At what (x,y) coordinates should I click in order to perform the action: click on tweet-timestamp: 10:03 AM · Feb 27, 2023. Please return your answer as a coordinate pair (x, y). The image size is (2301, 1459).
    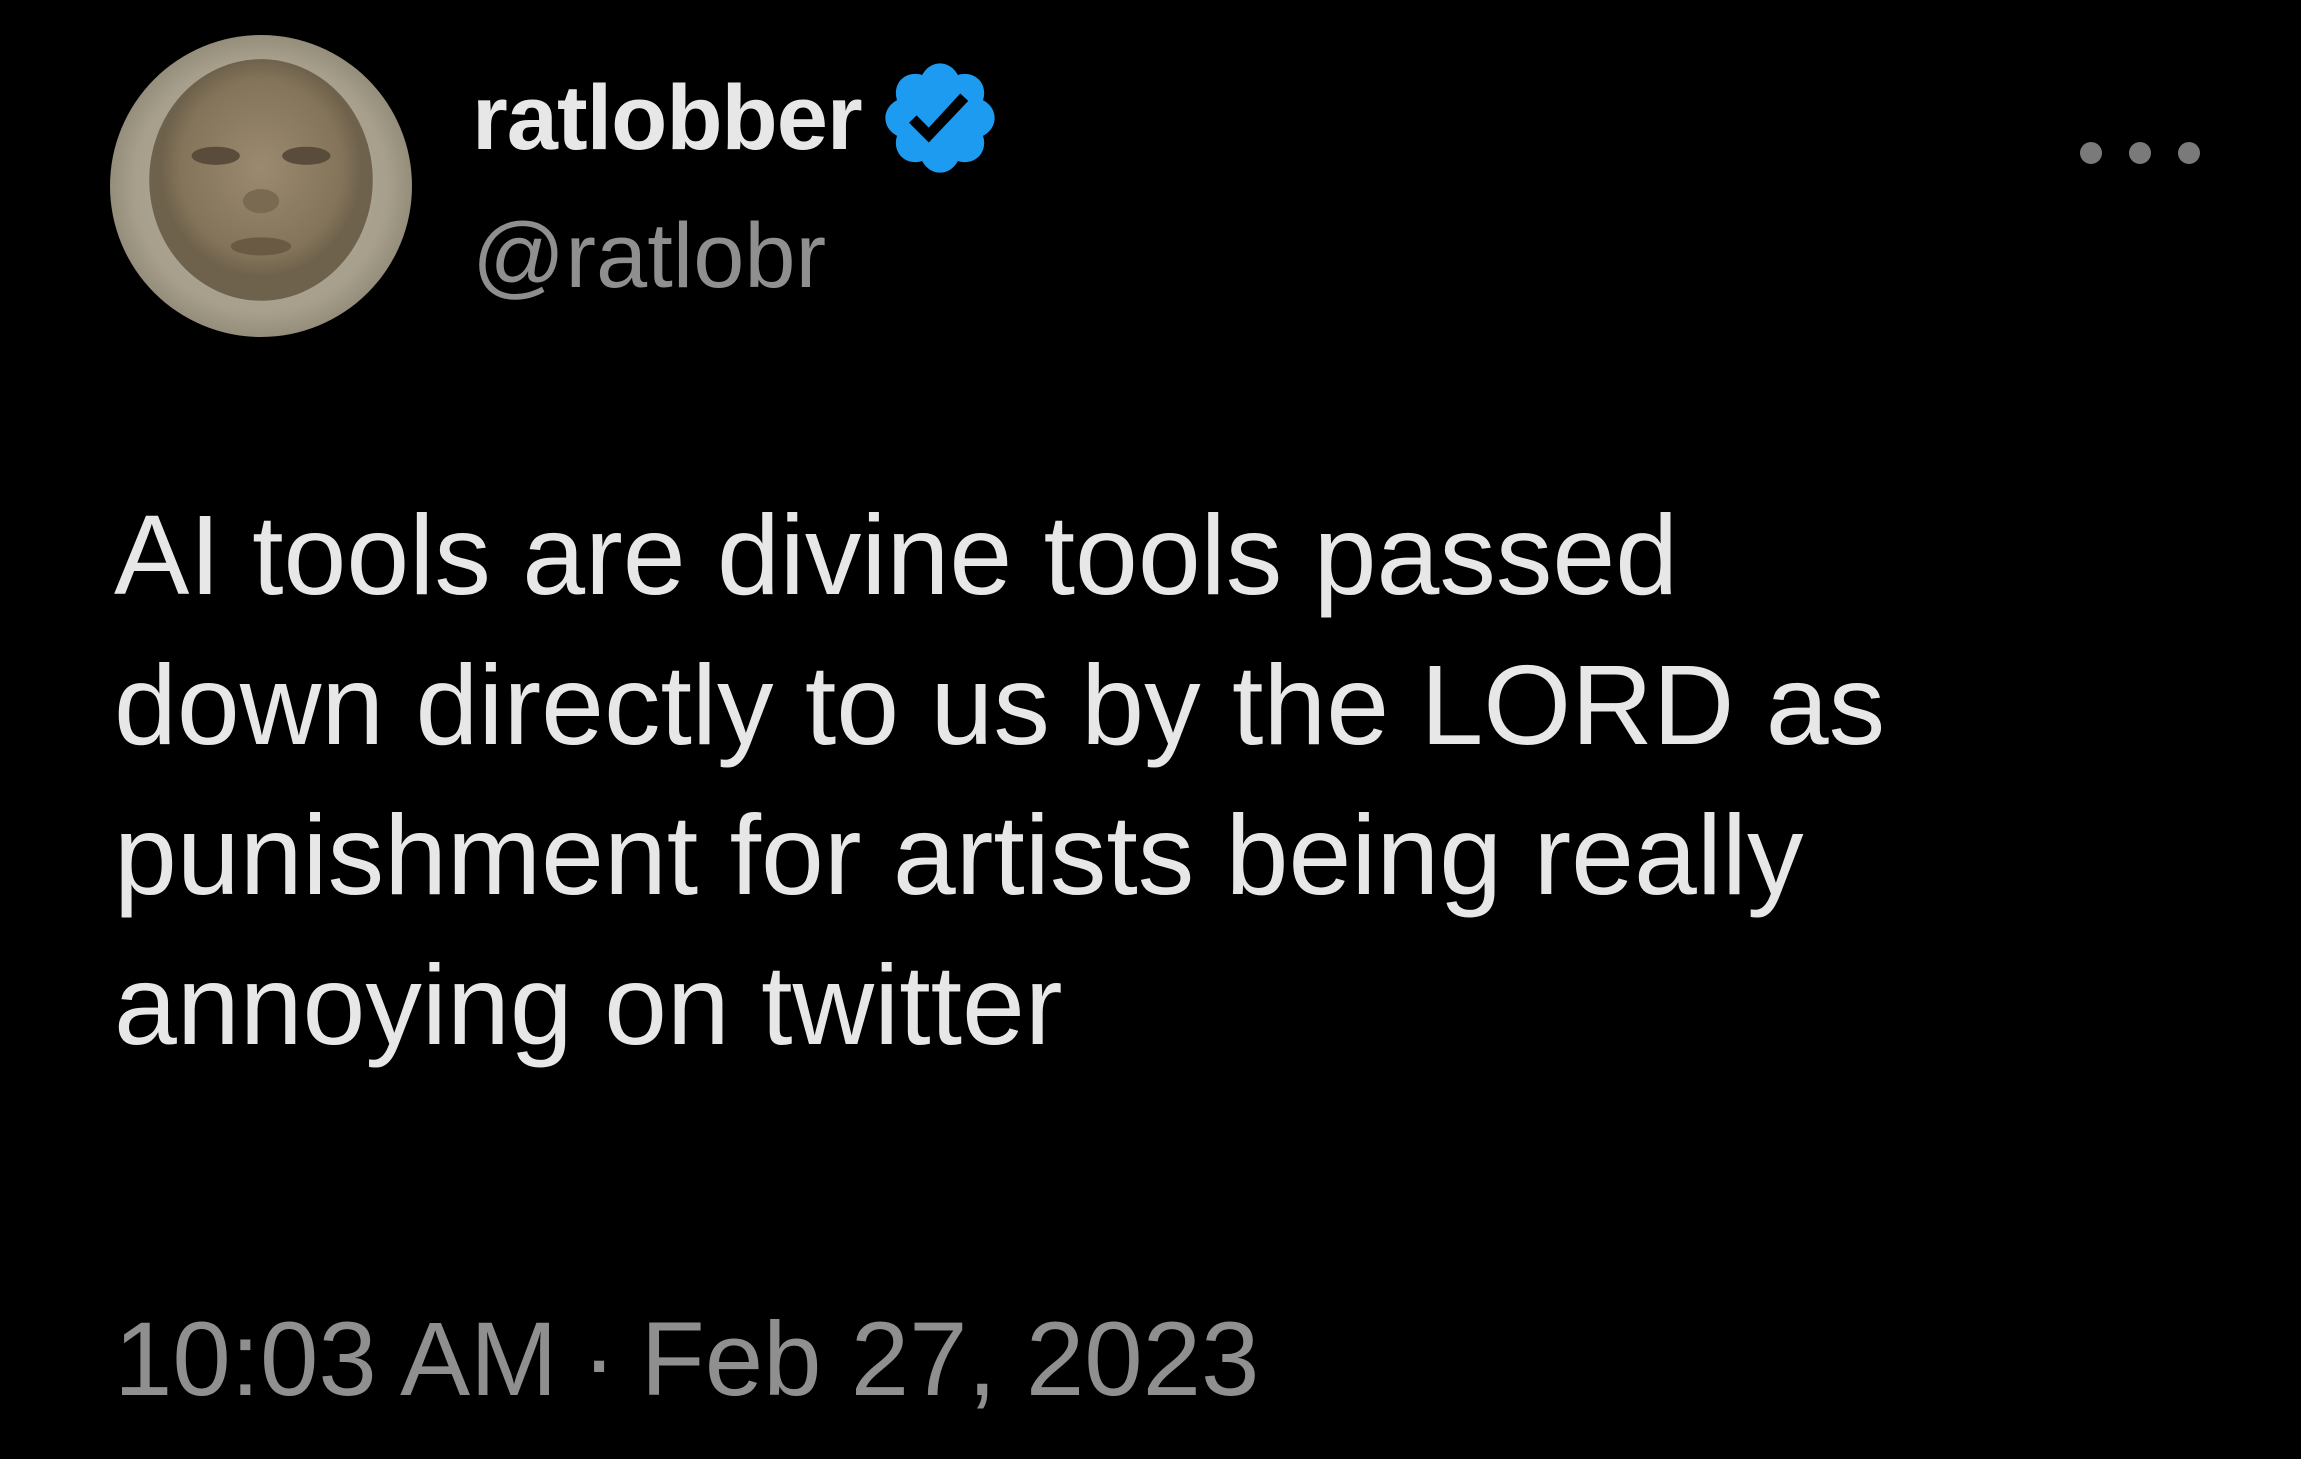
    Looking at the image, I should click on (686, 1360).